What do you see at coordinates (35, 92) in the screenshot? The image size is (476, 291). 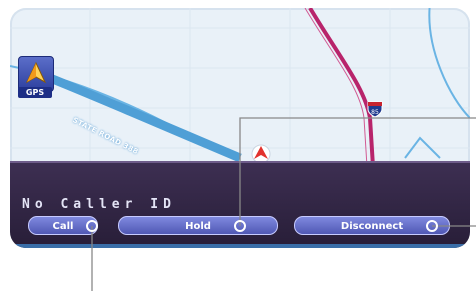 I see `gps-label: GPS` at bounding box center [35, 92].